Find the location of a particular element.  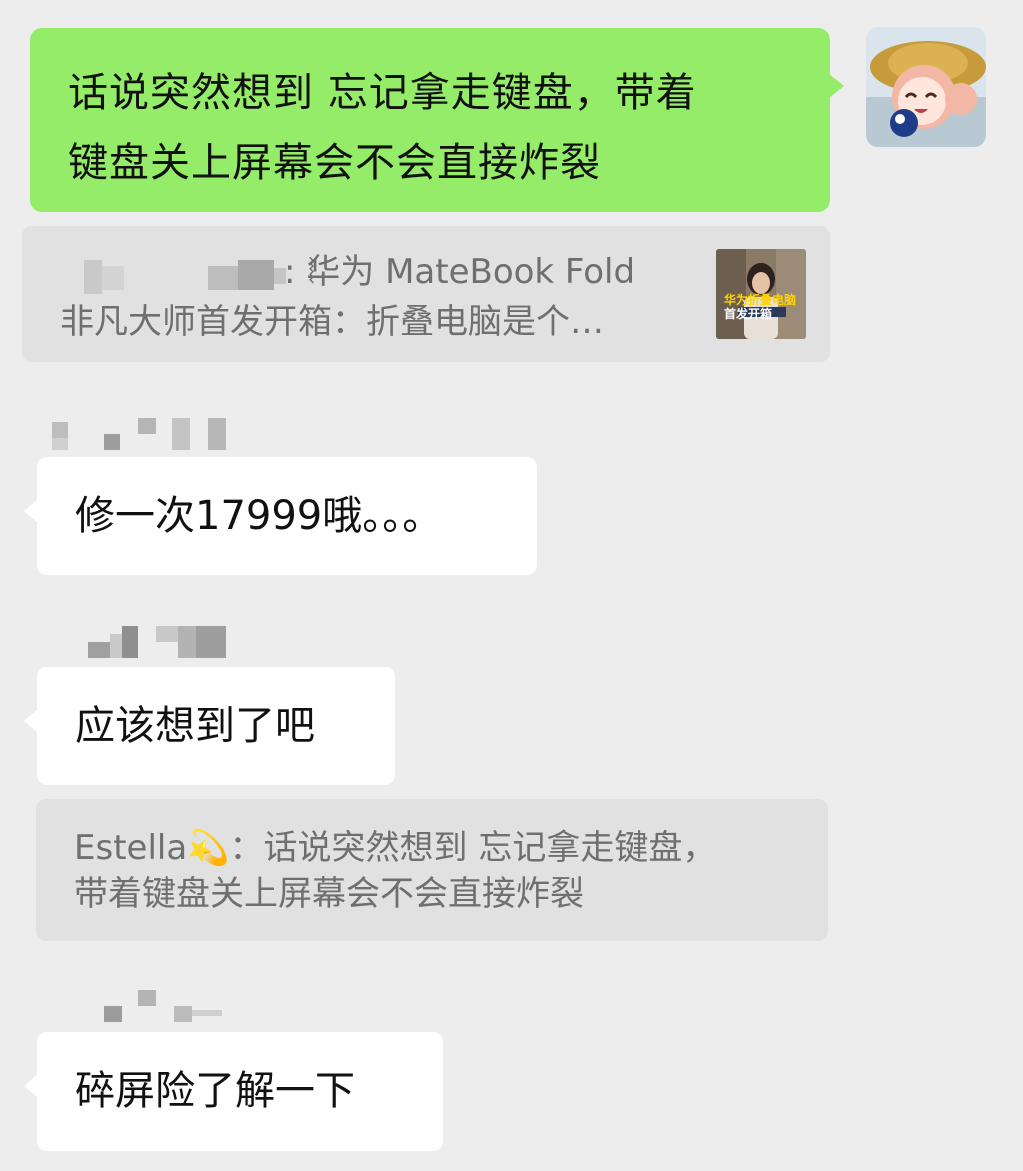

quoted-reply-line-2: 带着键盘关上屏幕会不会直接炸裂 is located at coordinates (329, 894).